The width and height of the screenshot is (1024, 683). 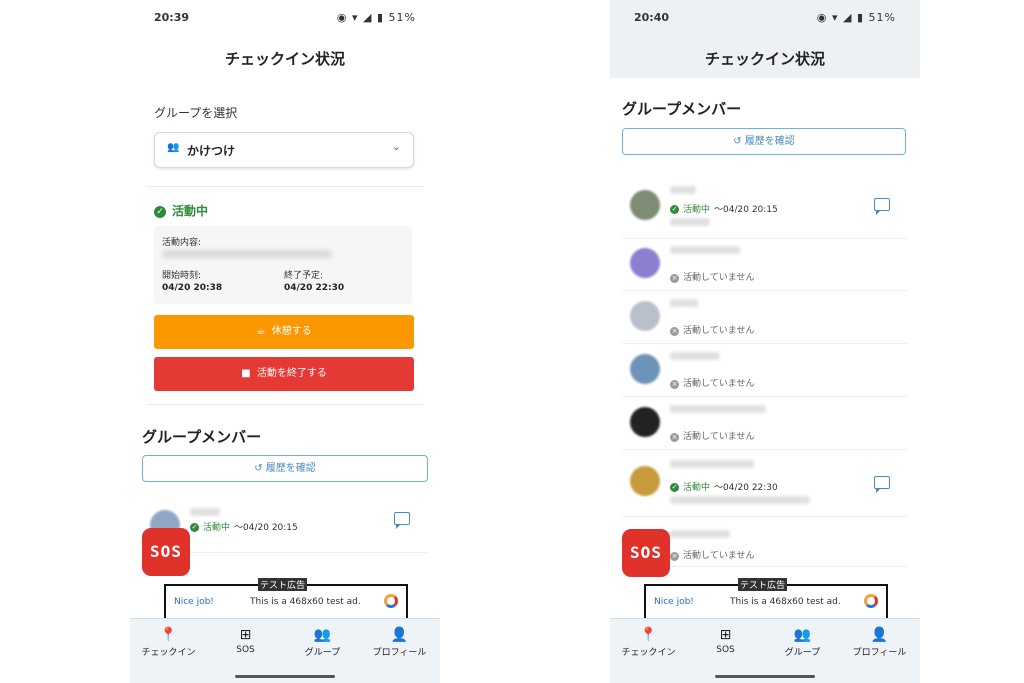 What do you see at coordinates (284, 150) in the screenshot?
I see `group-dropdown: 👥 かけつけ ⌄` at bounding box center [284, 150].